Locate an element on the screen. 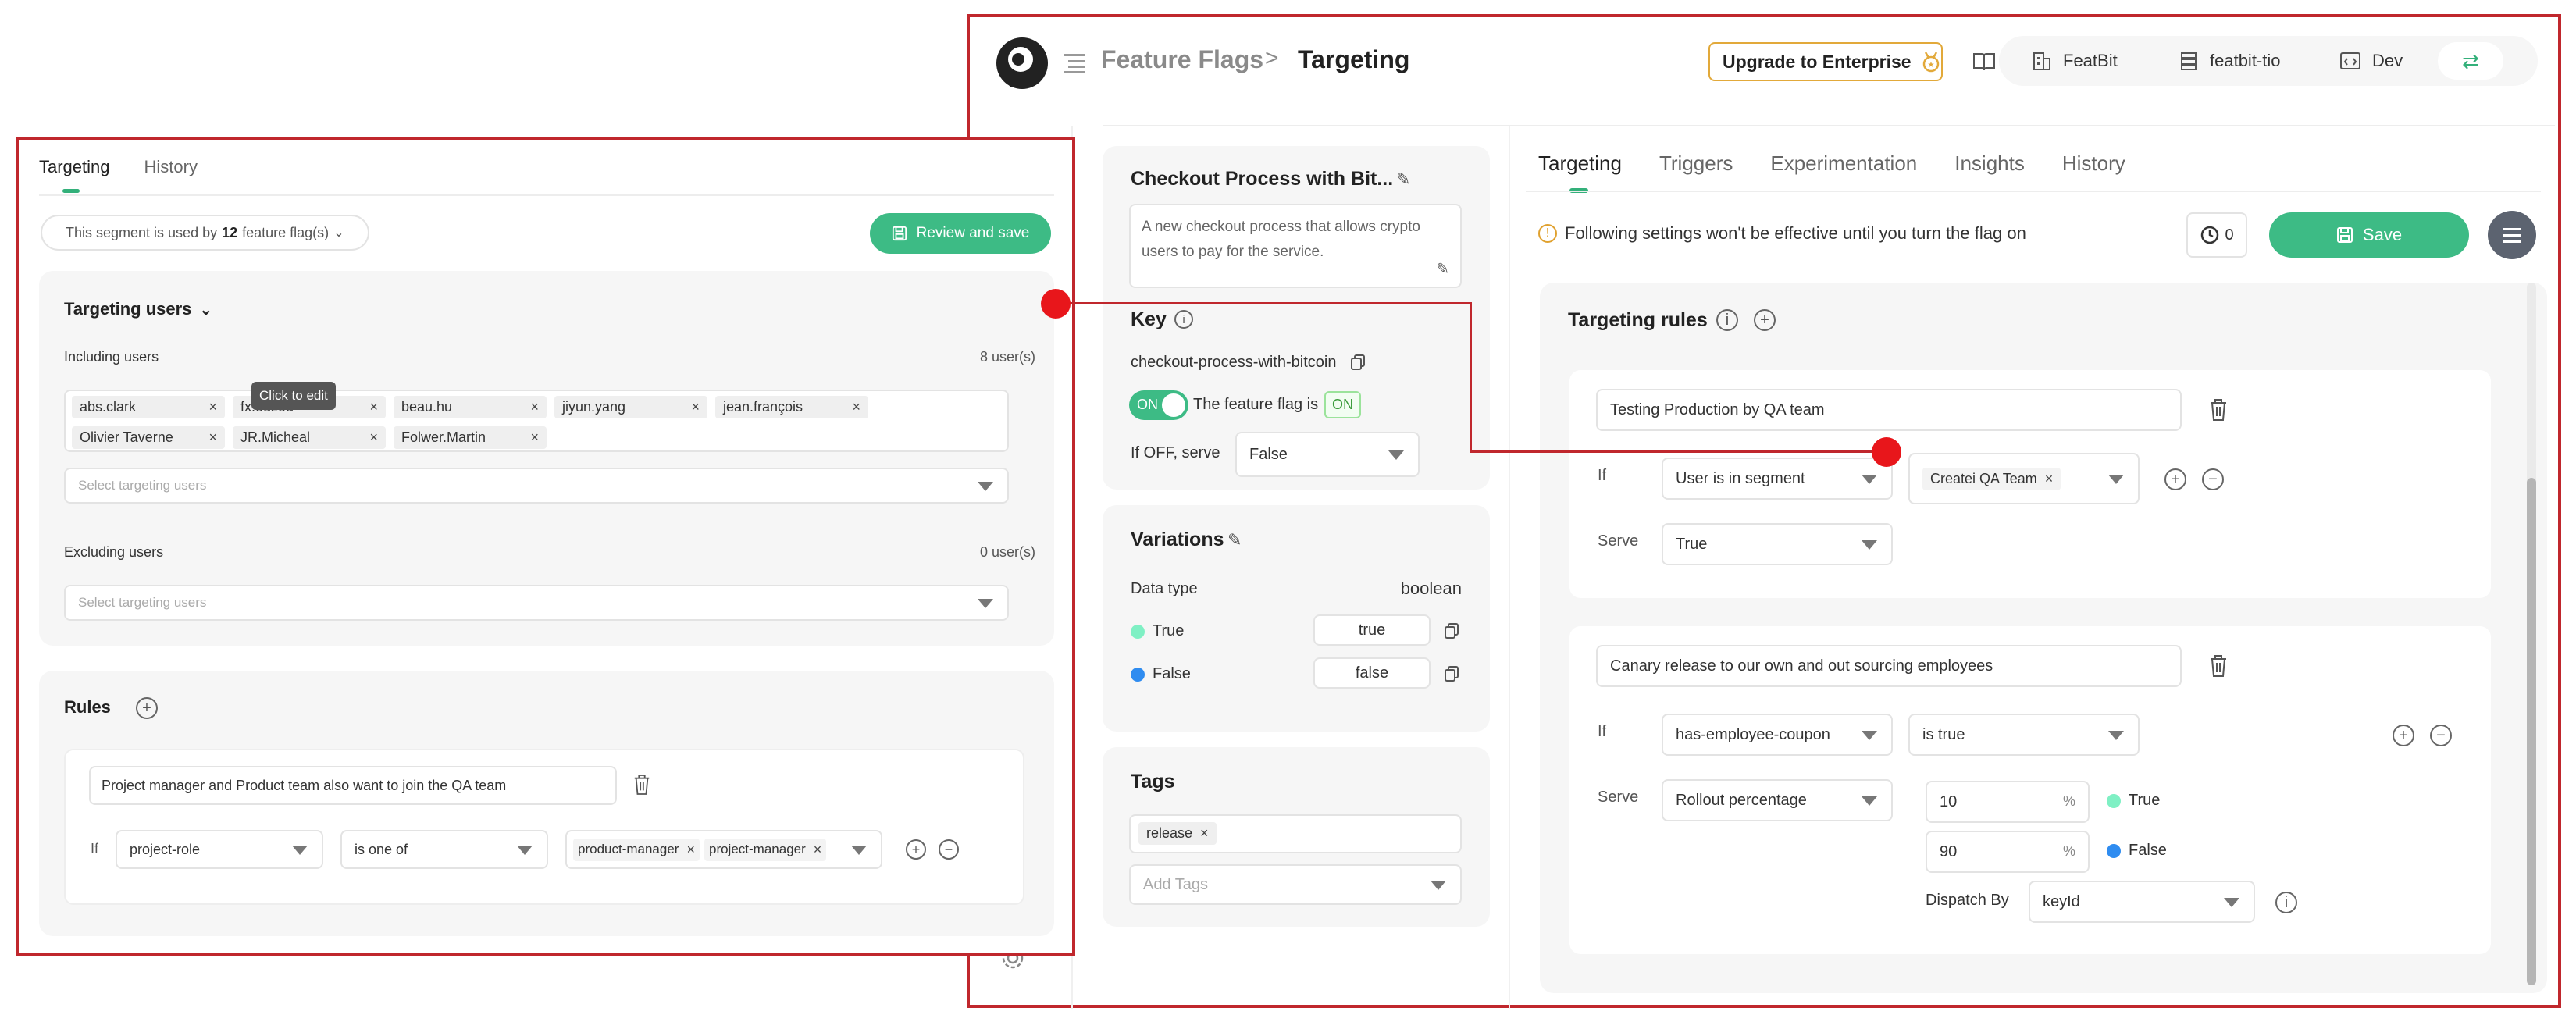 This screenshot has height=1022, width=2576. more-menu-button is located at coordinates (2512, 235).